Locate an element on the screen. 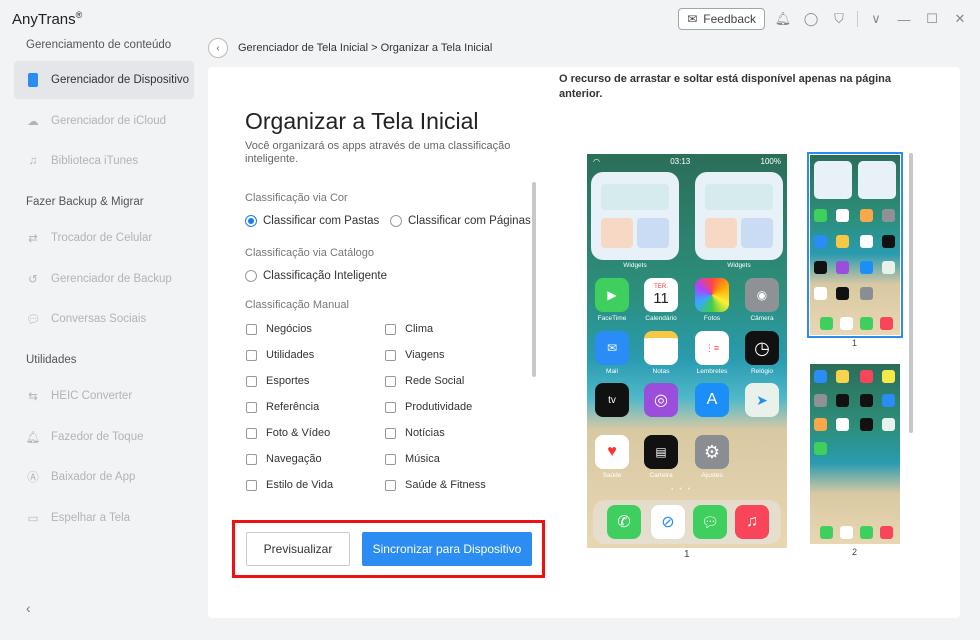 This screenshot has width=980, height=640. checkbox-health: Saúde & Fitness is located at coordinates (435, 485).